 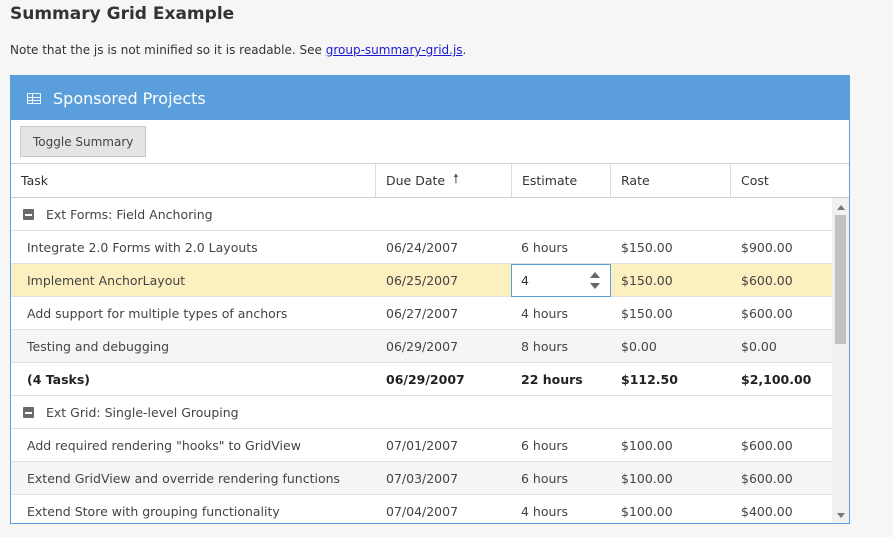 I want to click on cell-cost: $2,100.00, so click(x=776, y=379).